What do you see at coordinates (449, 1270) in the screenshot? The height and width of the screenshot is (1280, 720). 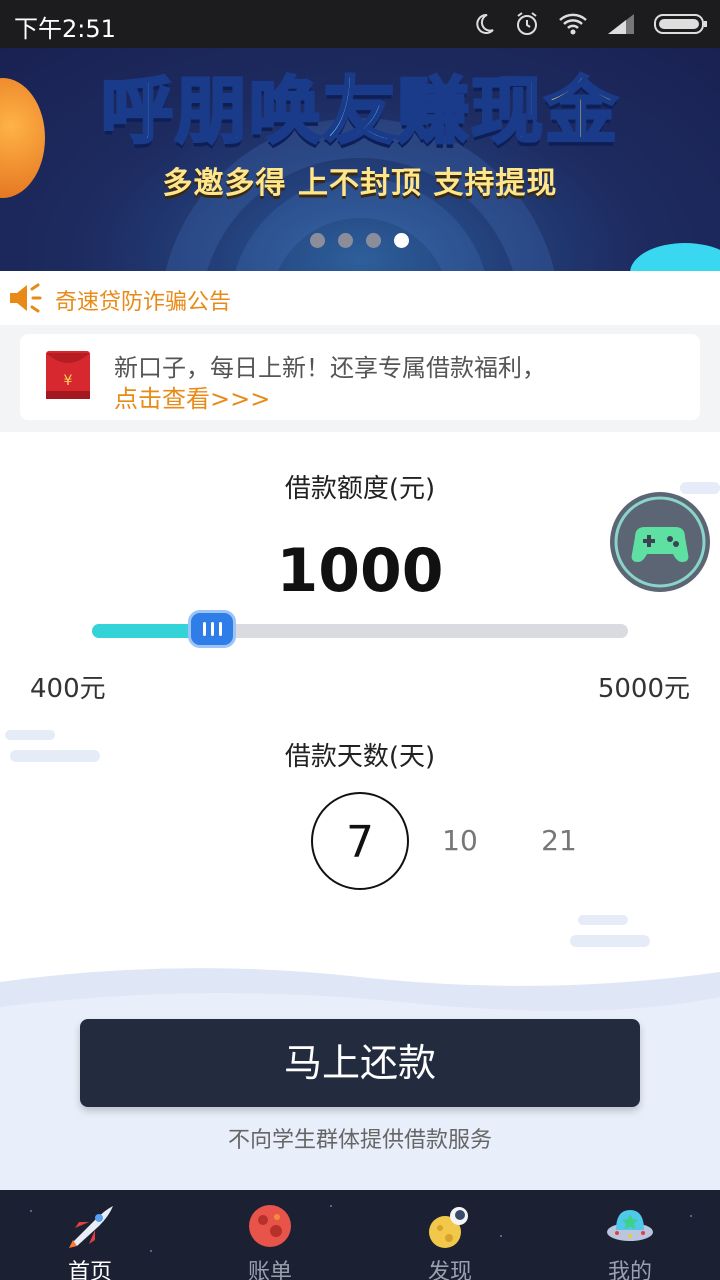 I see `tab-label: 发现` at bounding box center [449, 1270].